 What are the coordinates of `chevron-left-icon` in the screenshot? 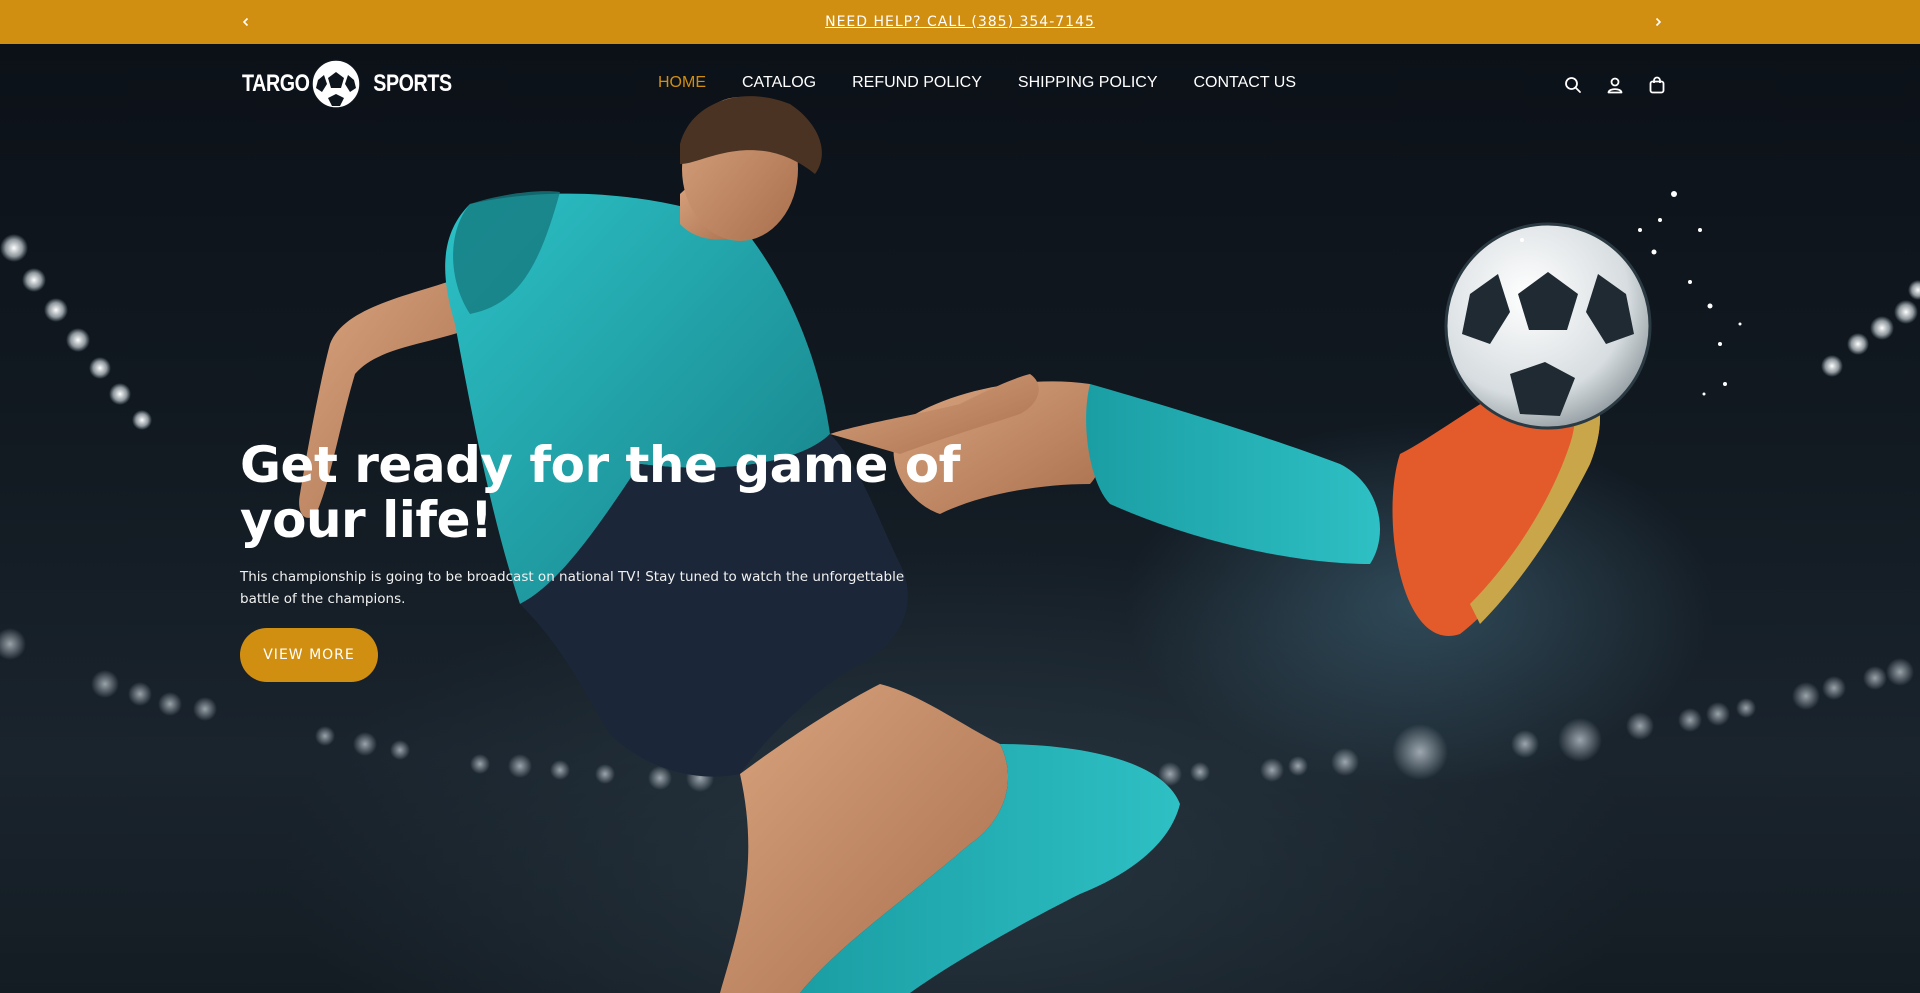 It's located at (246, 22).